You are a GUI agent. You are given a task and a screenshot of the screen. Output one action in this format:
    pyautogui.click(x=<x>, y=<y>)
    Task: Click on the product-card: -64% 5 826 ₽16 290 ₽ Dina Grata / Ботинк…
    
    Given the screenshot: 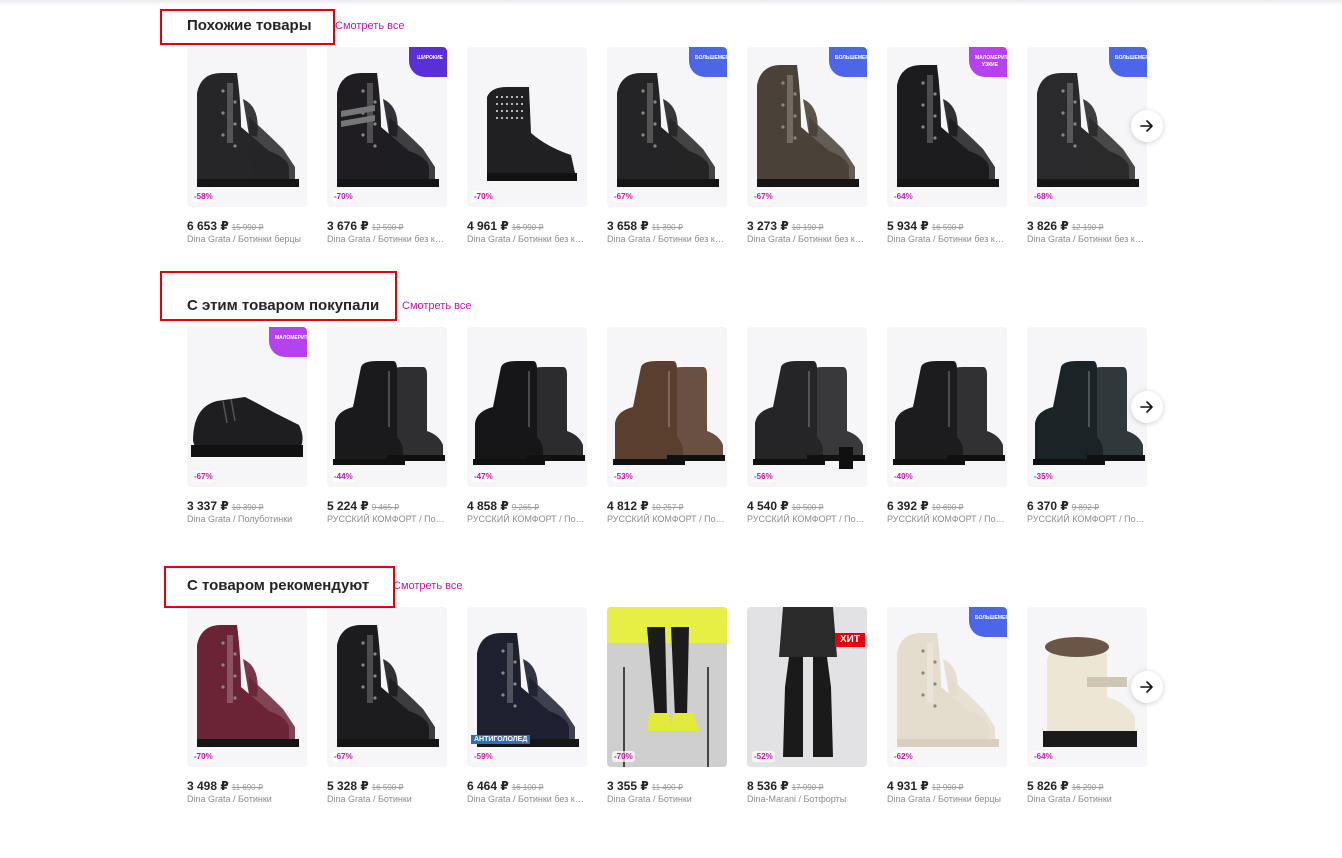 What is the action you would take?
    pyautogui.click(x=1087, y=707)
    